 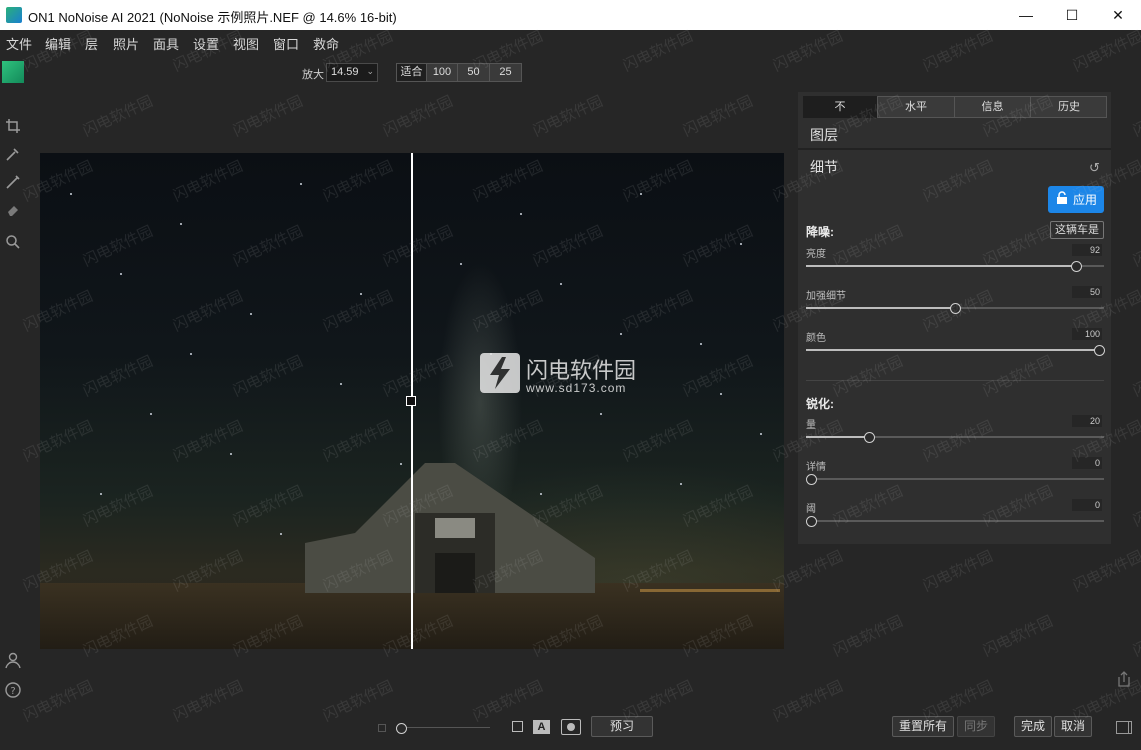 What do you see at coordinates (1094, 168) in the screenshot?
I see `reset-icon: ↺` at bounding box center [1094, 168].